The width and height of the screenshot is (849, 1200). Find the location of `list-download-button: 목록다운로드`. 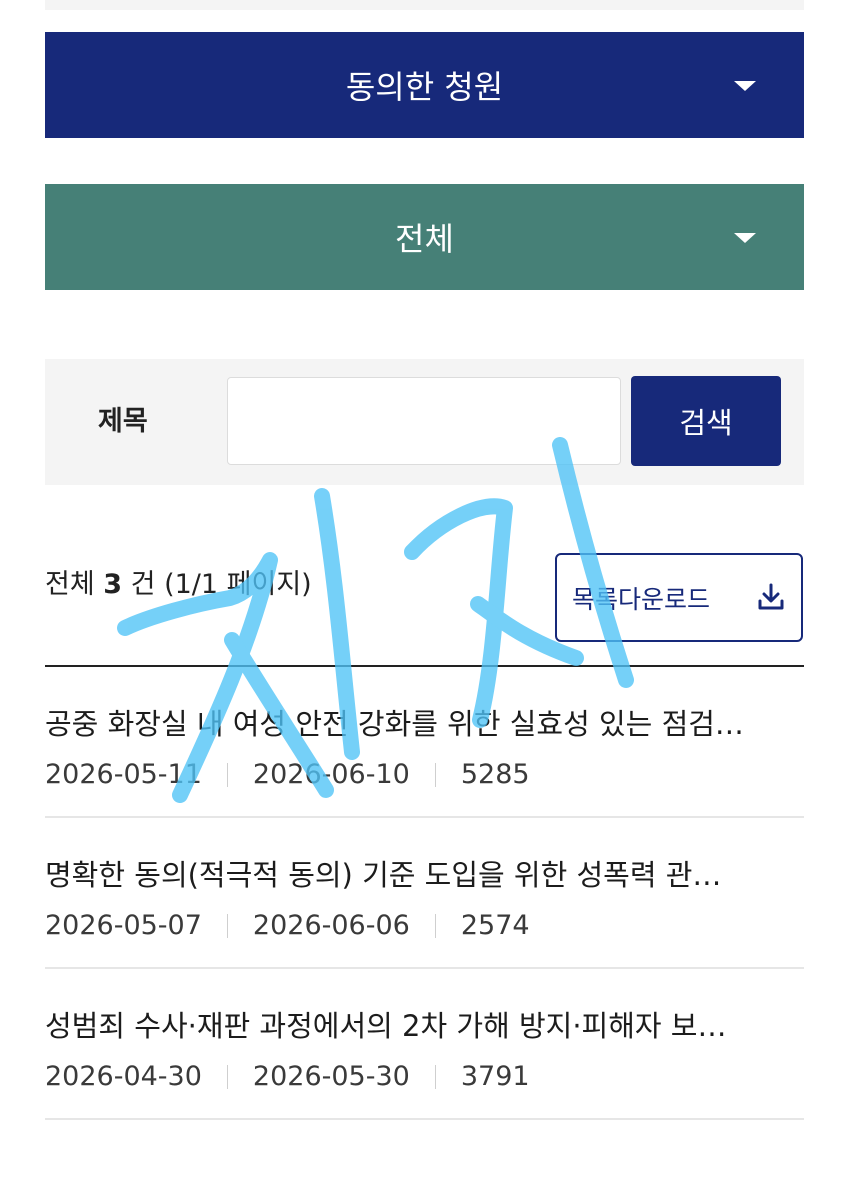

list-download-button: 목록다운로드 is located at coordinates (679, 597).